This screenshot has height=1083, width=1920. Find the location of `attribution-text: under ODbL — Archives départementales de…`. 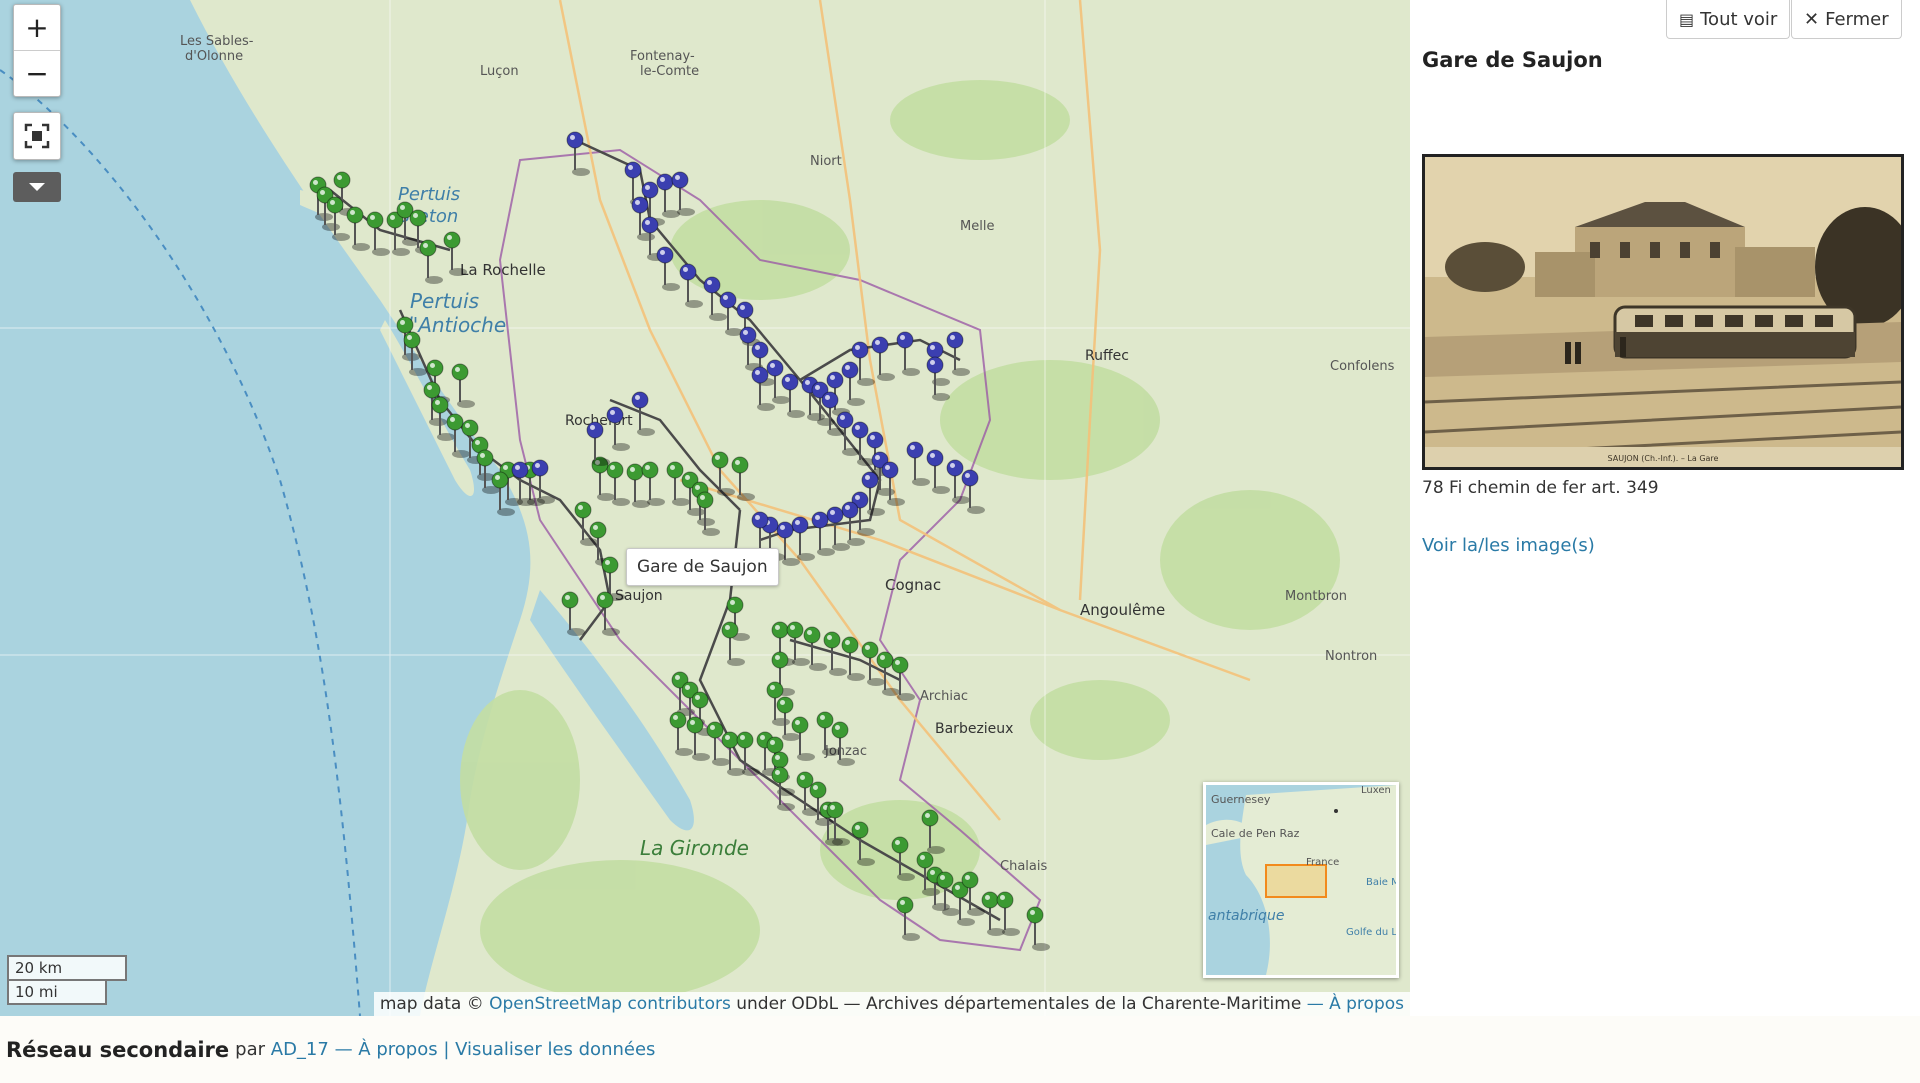

attribution-text: under ODbL — Archives départementales de… is located at coordinates (1018, 1004).